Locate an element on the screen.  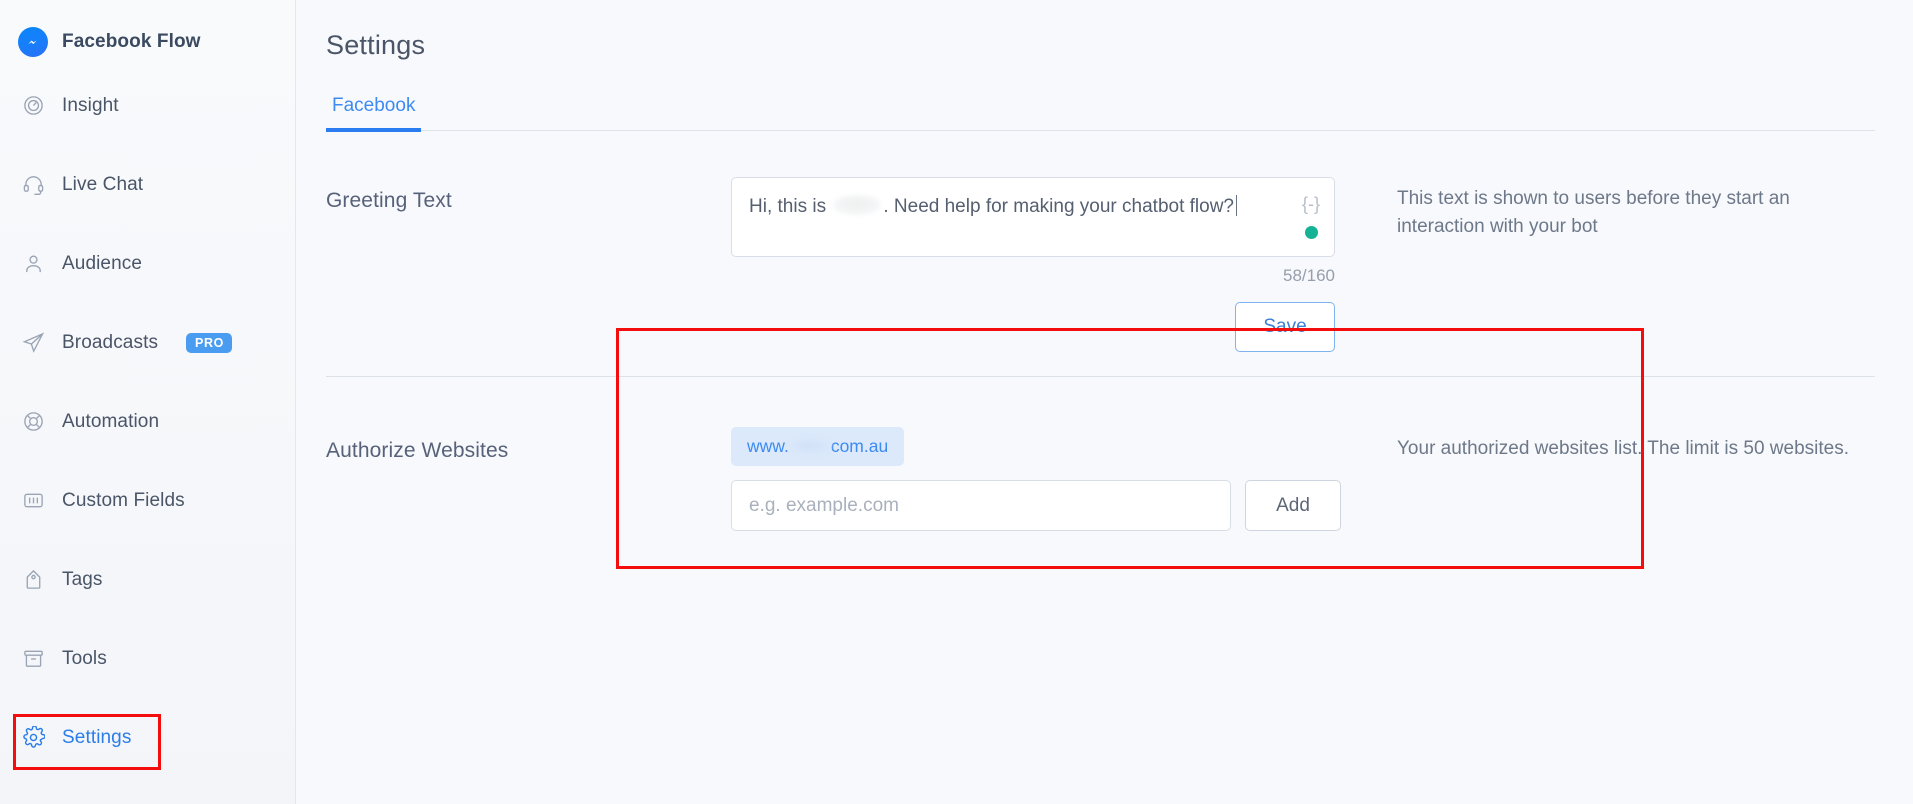
save-row: Save is located at coordinates (1033, 327).